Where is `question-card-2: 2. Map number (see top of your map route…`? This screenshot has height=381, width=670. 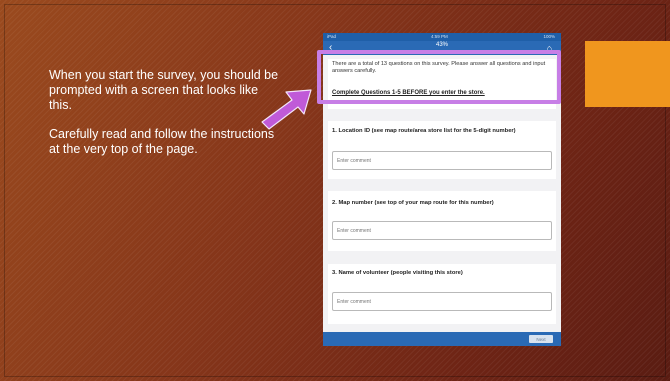 question-card-2: 2. Map number (see top of your map route… is located at coordinates (442, 221).